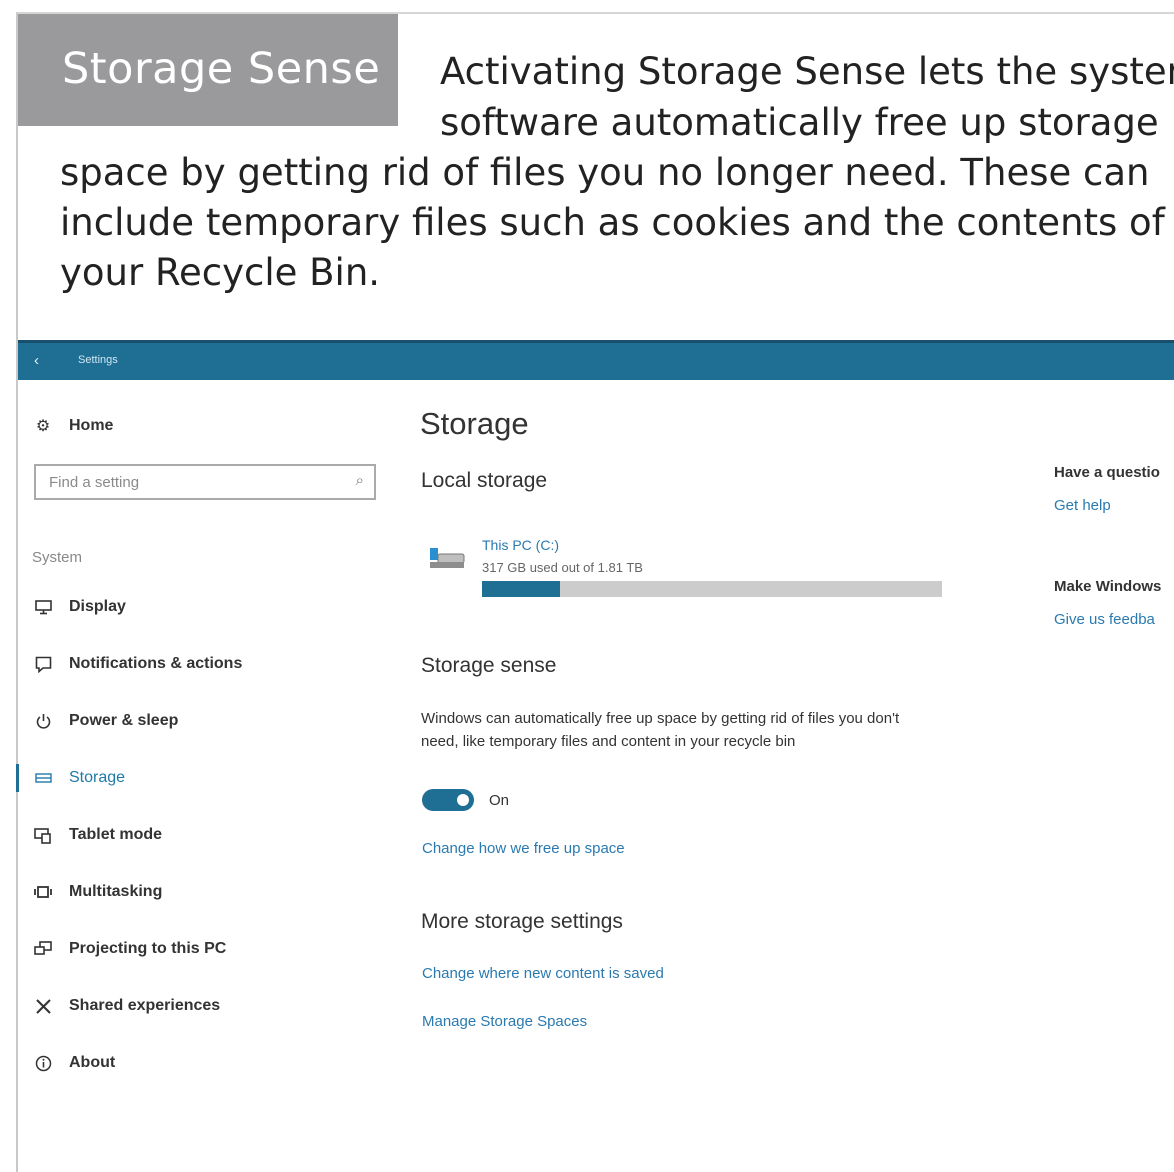 The height and width of the screenshot is (1172, 1174). Describe the element at coordinates (221, 69) in the screenshot. I see `page-title: Storage Sense` at that location.